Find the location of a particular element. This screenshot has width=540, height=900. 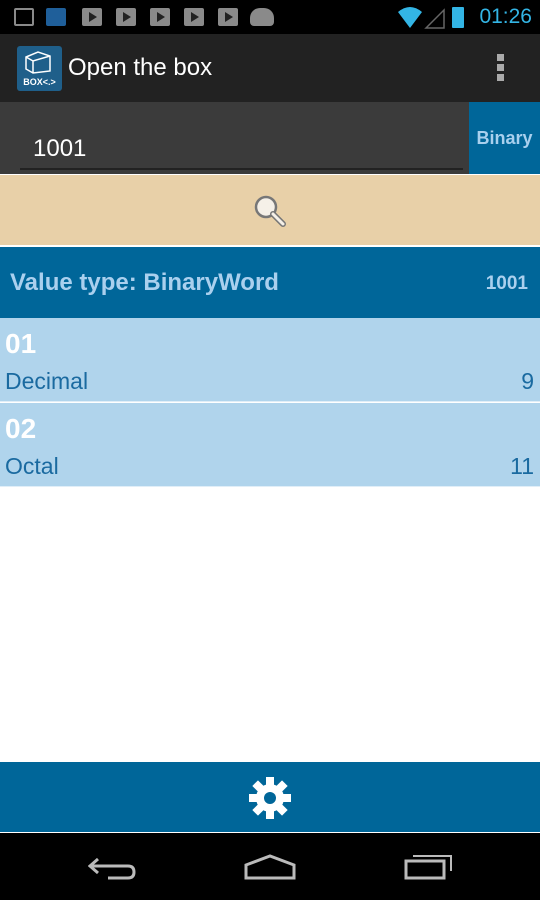

item-value: 11 is located at coordinates (522, 466).